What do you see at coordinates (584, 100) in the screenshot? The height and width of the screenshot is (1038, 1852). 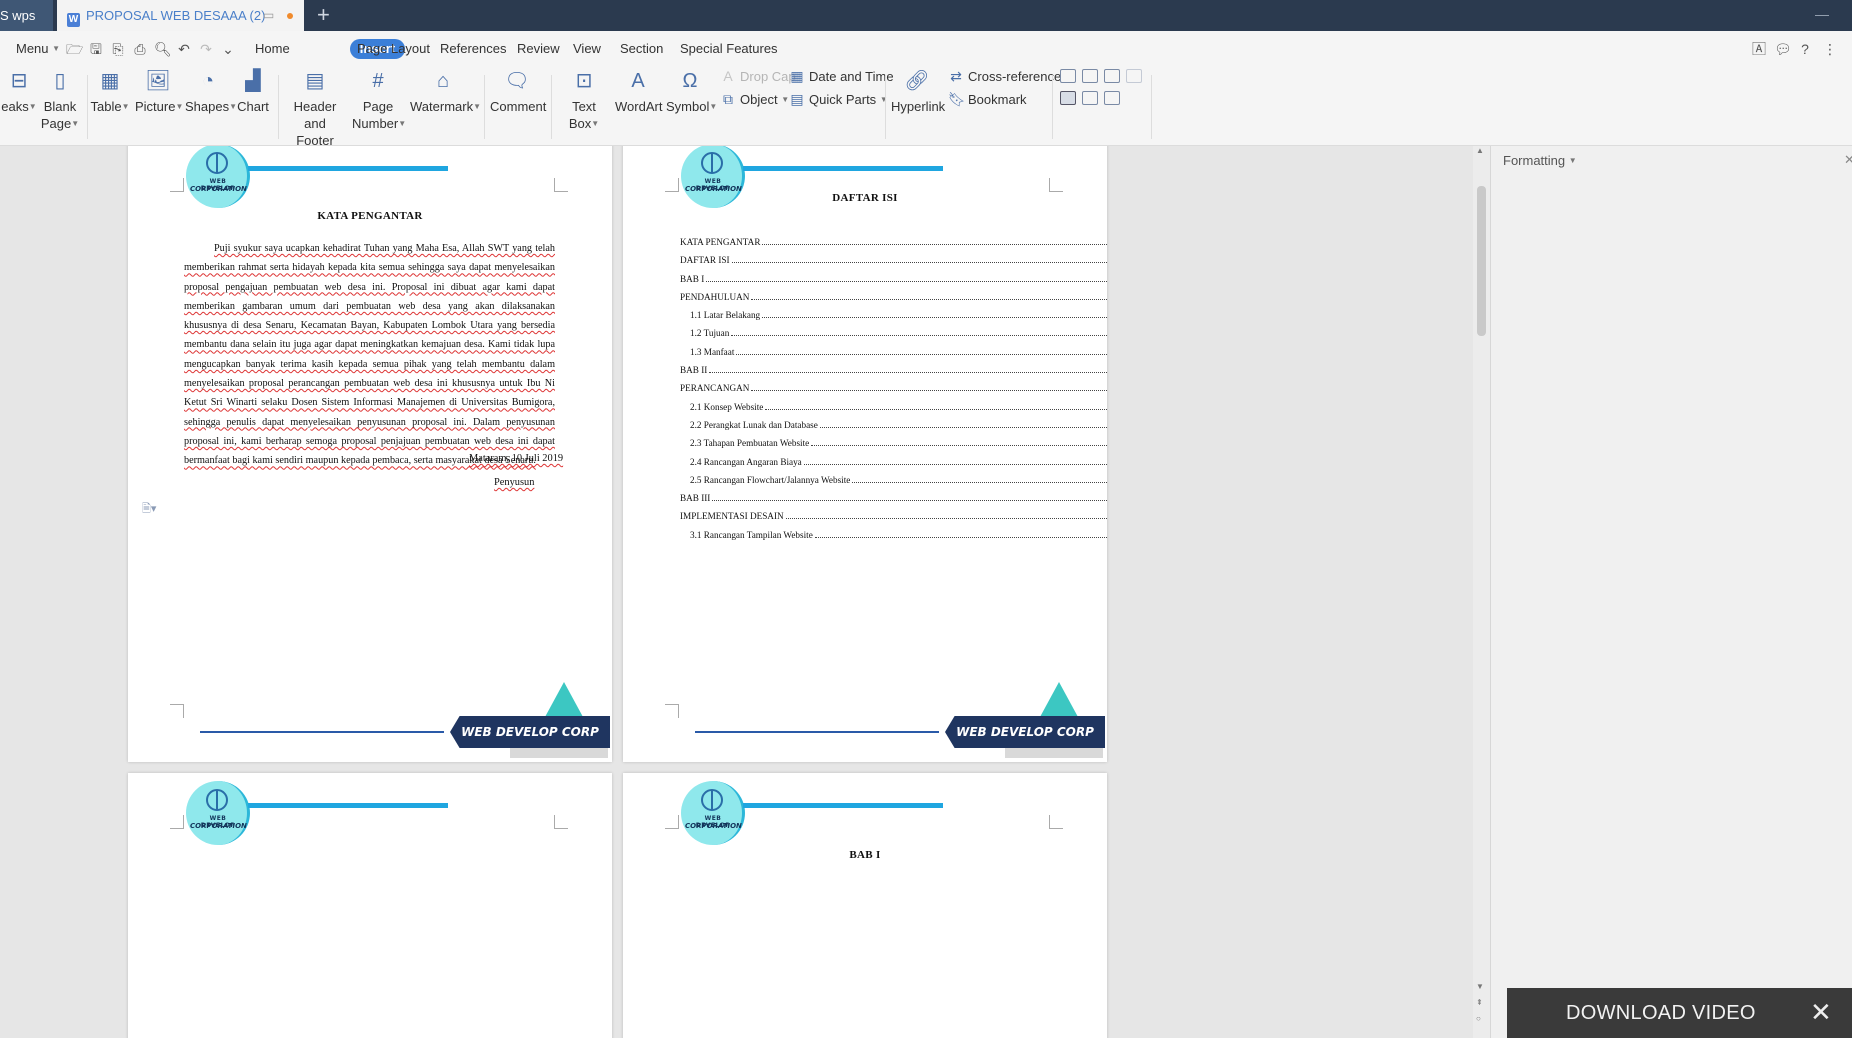 I see `text-box-button: ⊡ Text Box▼` at bounding box center [584, 100].